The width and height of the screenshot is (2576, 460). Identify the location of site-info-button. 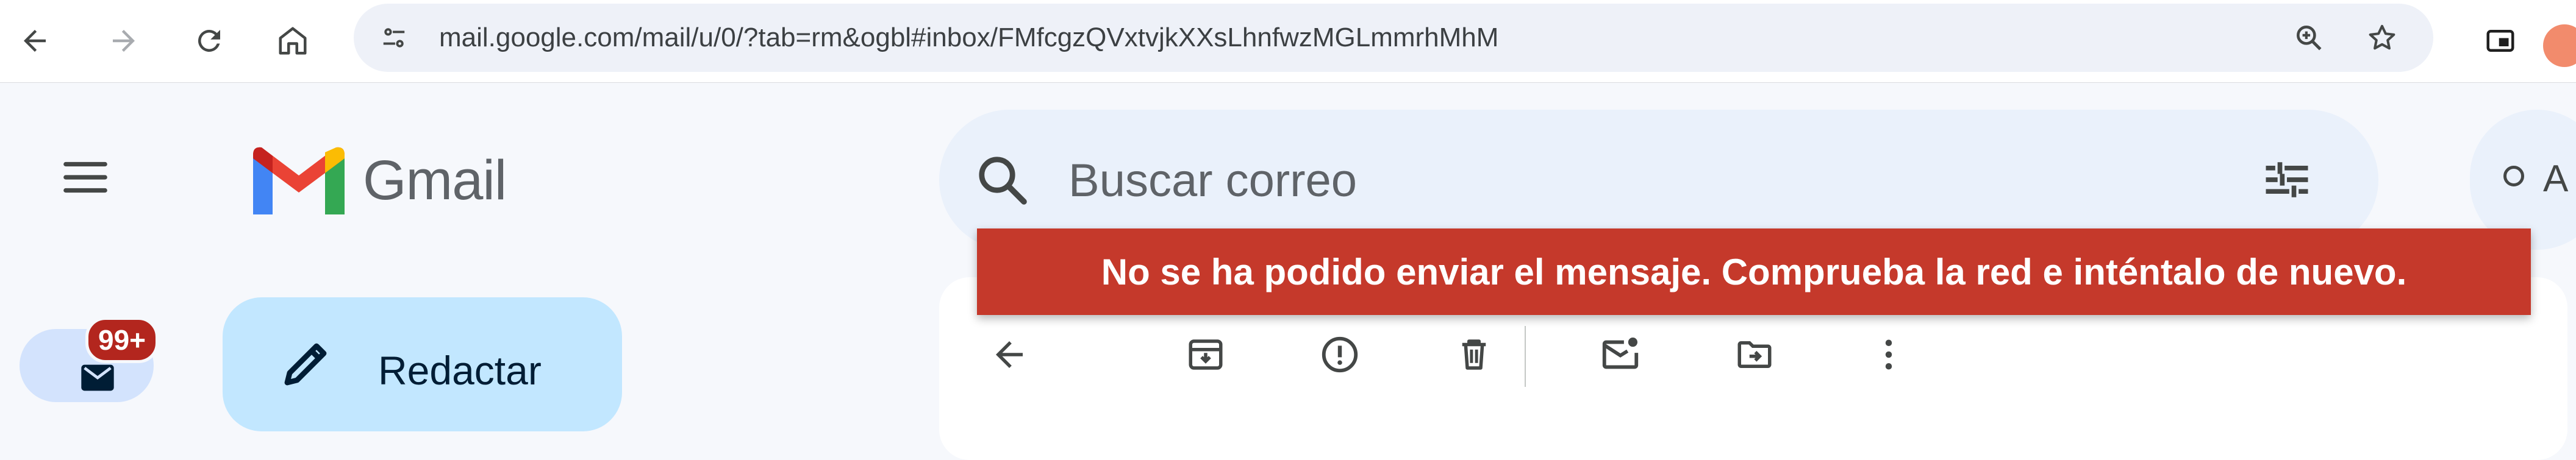
(394, 38).